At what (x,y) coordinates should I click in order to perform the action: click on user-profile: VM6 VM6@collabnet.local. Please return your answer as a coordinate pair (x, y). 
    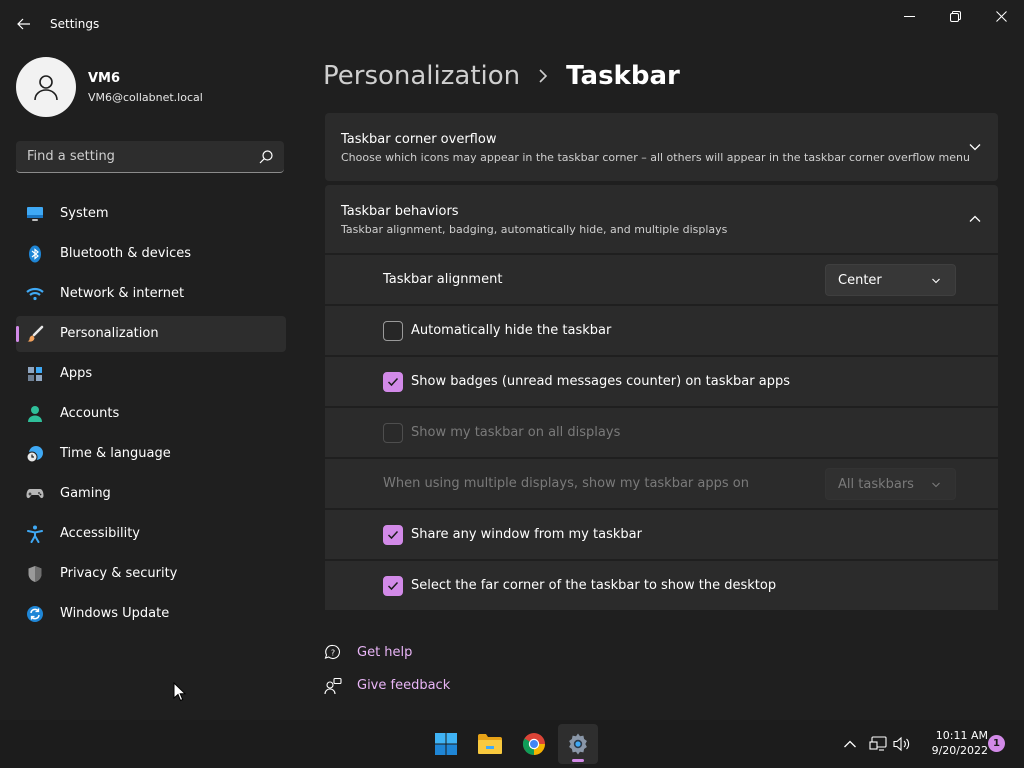
    Looking at the image, I should click on (151, 88).